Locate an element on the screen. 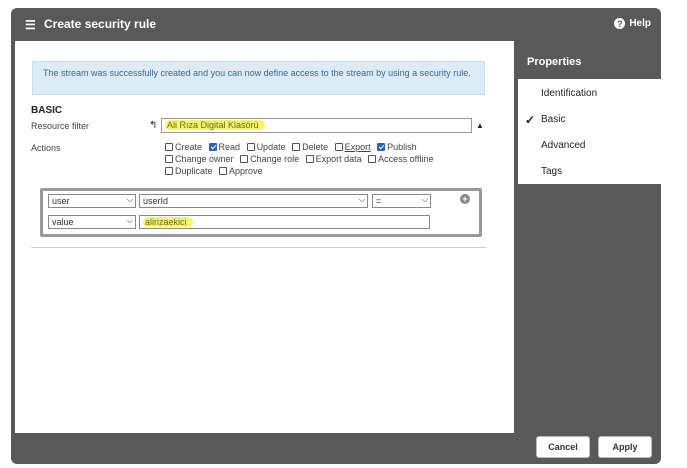 This screenshot has width=687, height=468. section-title-basic: BASIC is located at coordinates (47, 110).